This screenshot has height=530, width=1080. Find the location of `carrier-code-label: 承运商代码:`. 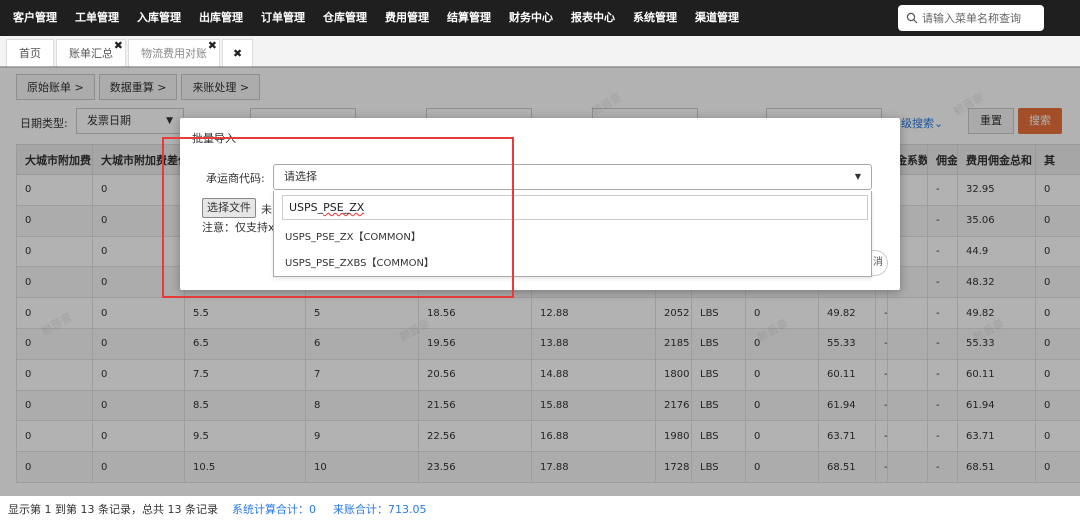

carrier-code-label: 承运商代码: is located at coordinates (235, 178).